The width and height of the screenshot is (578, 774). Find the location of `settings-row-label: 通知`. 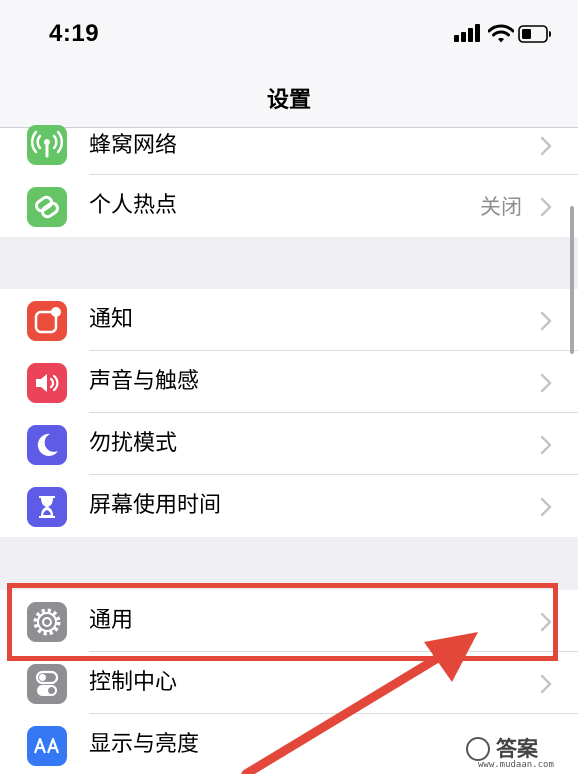

settings-row-label: 通知 is located at coordinates (111, 319).